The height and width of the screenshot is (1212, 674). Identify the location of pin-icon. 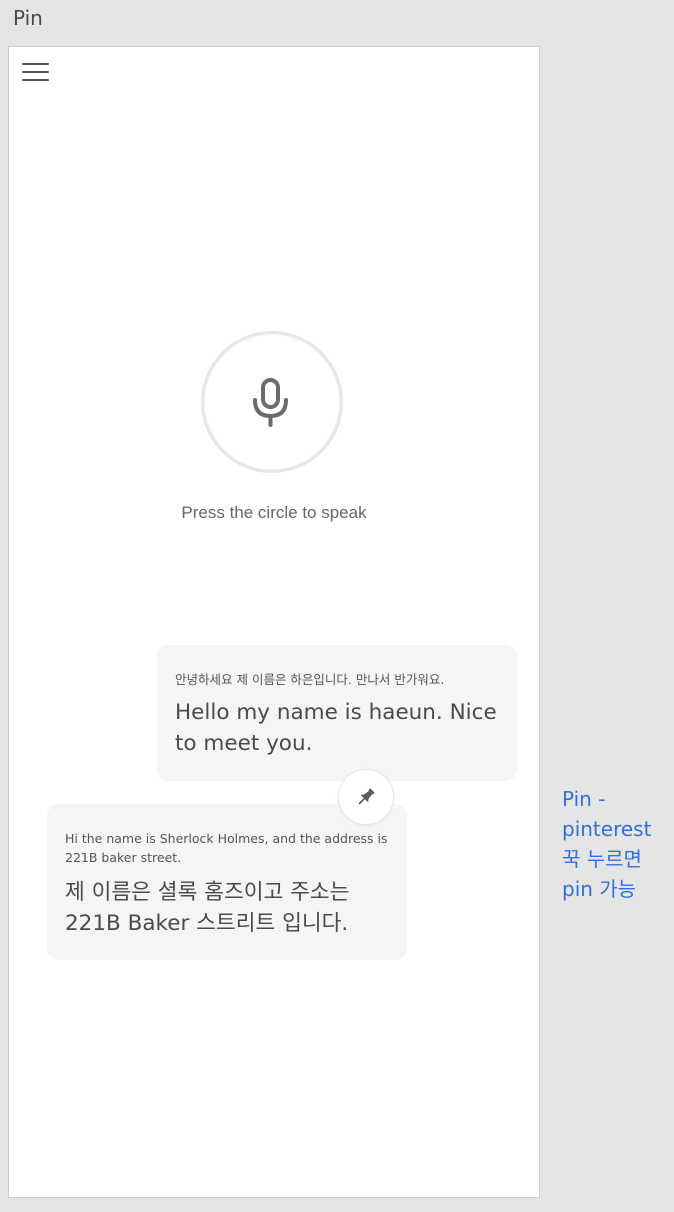
(366, 796).